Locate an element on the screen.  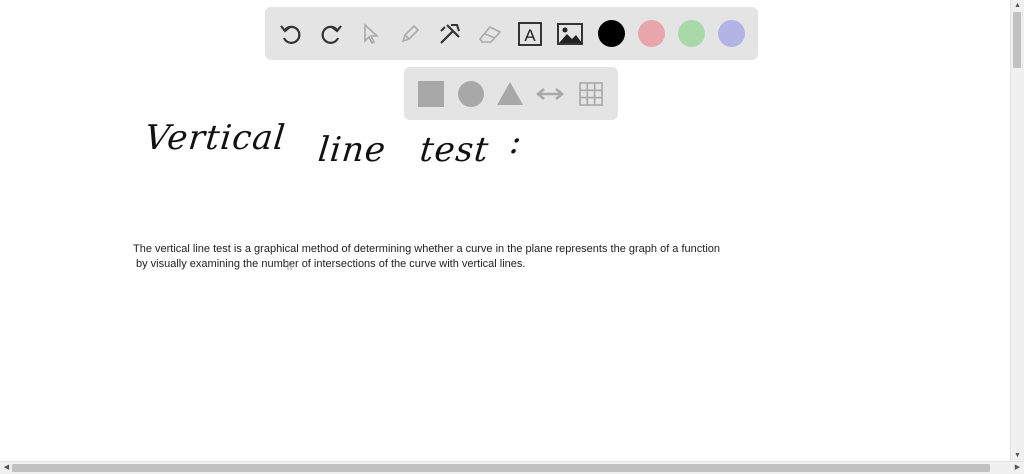
color-lavender-swatch is located at coordinates (731, 33).